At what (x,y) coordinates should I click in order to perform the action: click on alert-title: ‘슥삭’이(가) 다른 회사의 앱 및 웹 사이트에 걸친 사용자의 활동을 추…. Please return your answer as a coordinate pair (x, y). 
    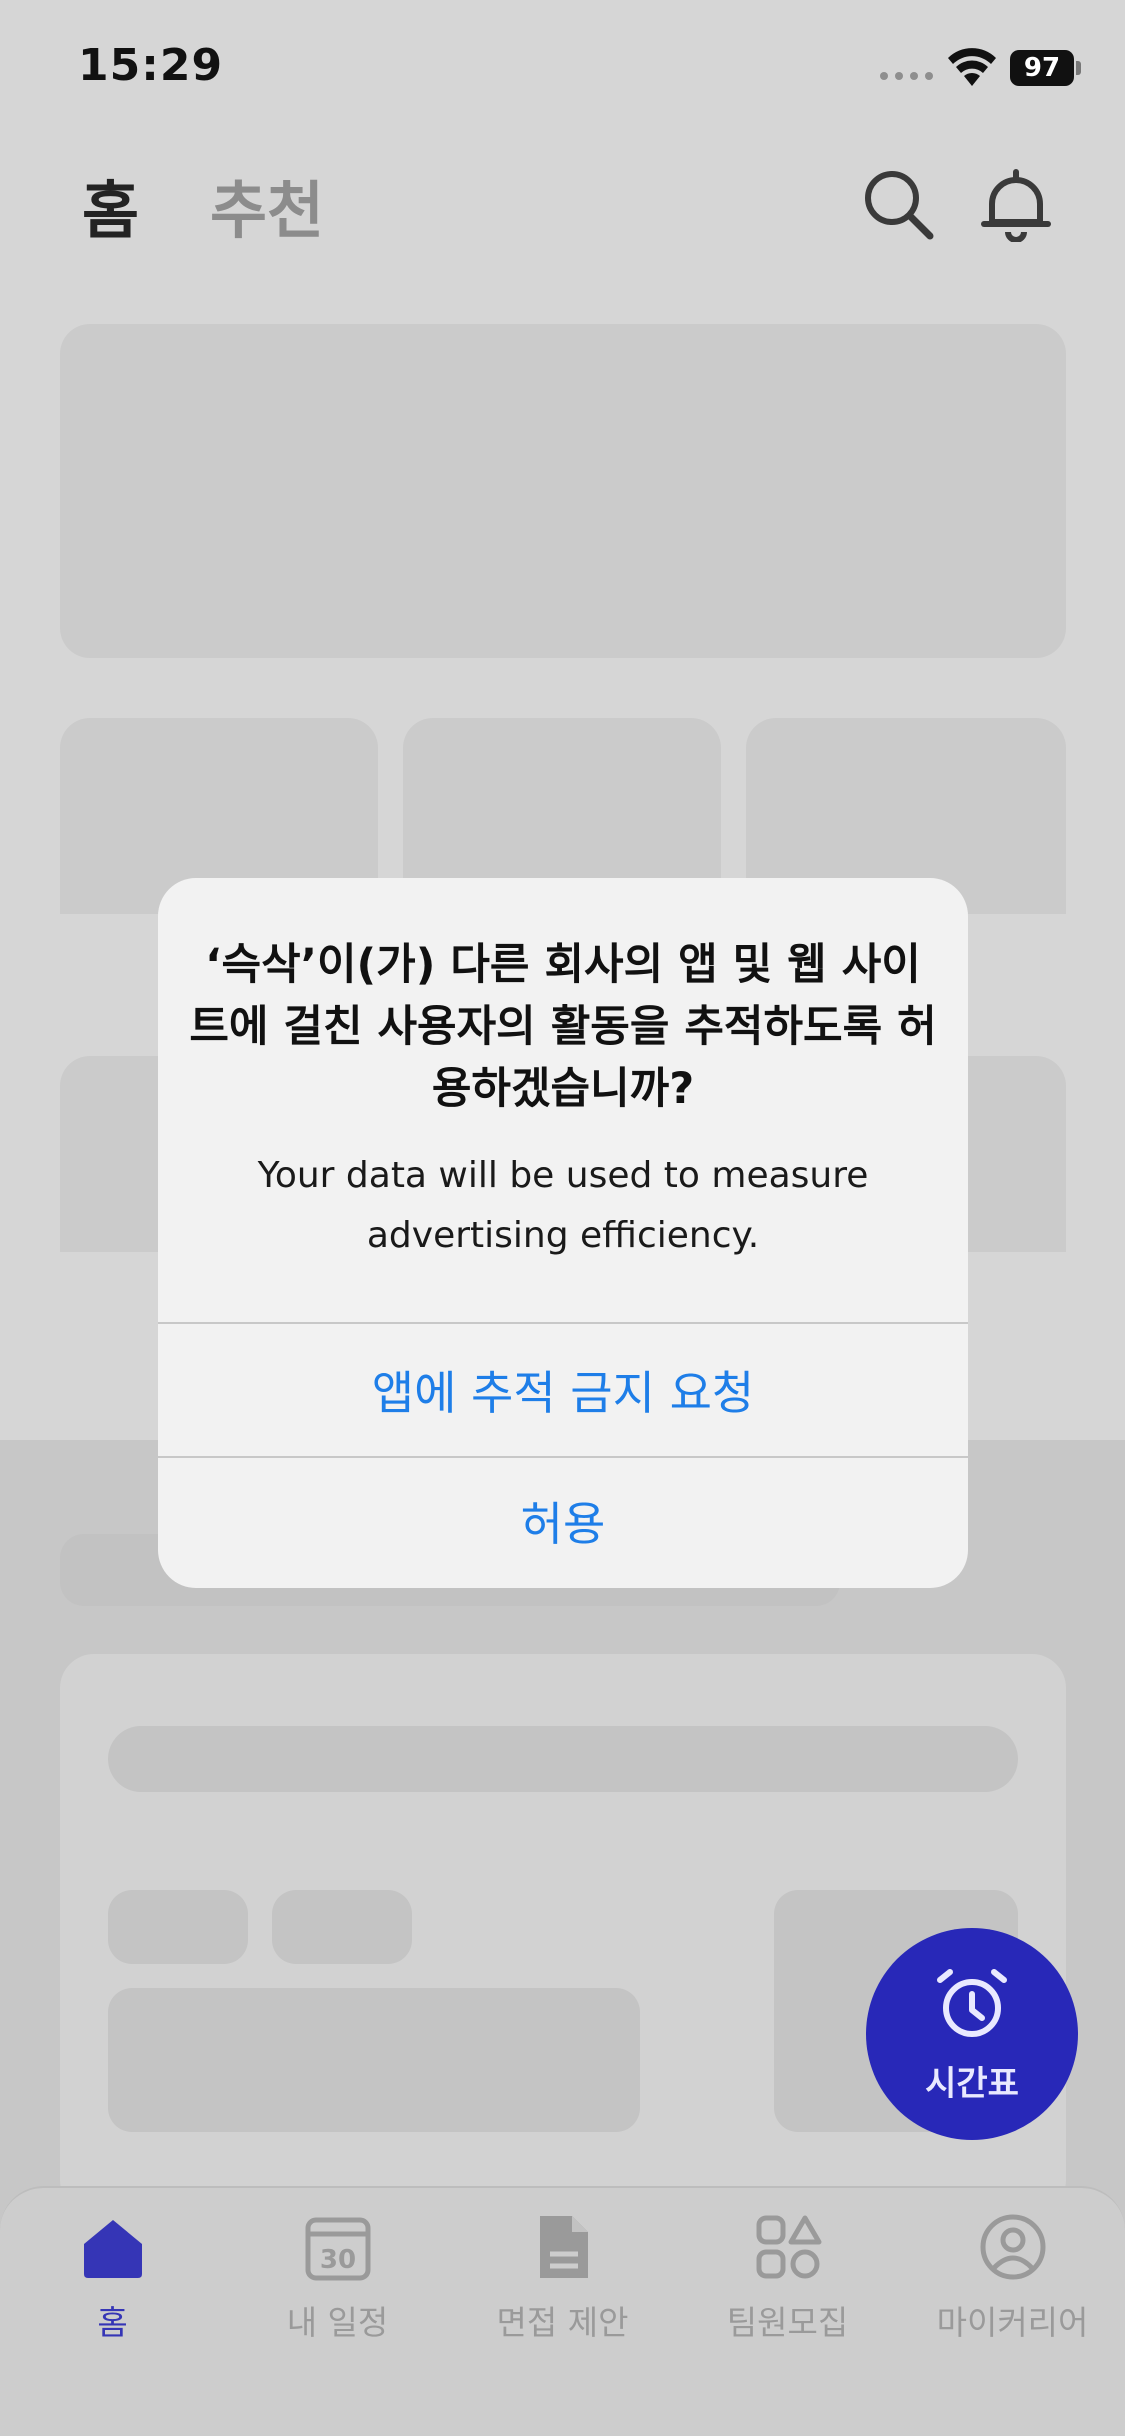
    Looking at the image, I should click on (563, 1027).